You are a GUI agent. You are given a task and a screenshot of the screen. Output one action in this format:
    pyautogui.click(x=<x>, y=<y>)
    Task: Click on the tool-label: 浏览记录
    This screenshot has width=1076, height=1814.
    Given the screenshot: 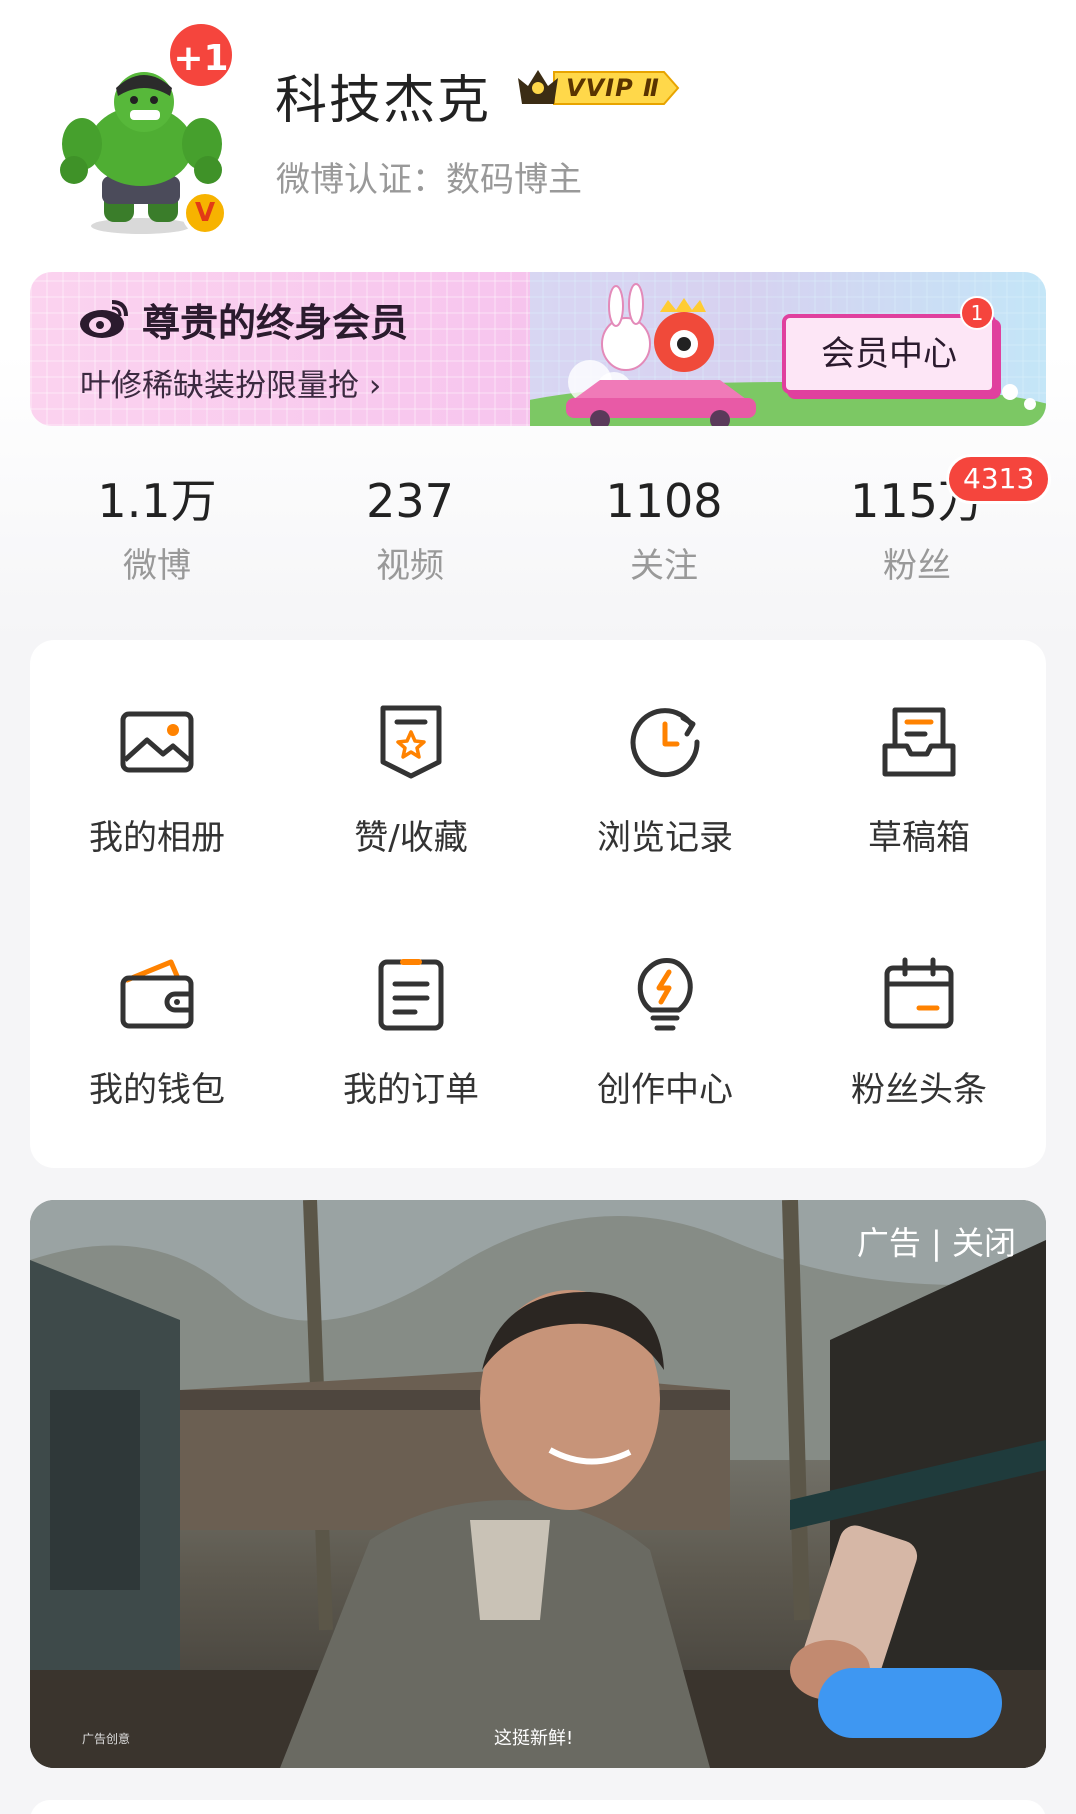 What is the action you would take?
    pyautogui.click(x=665, y=838)
    